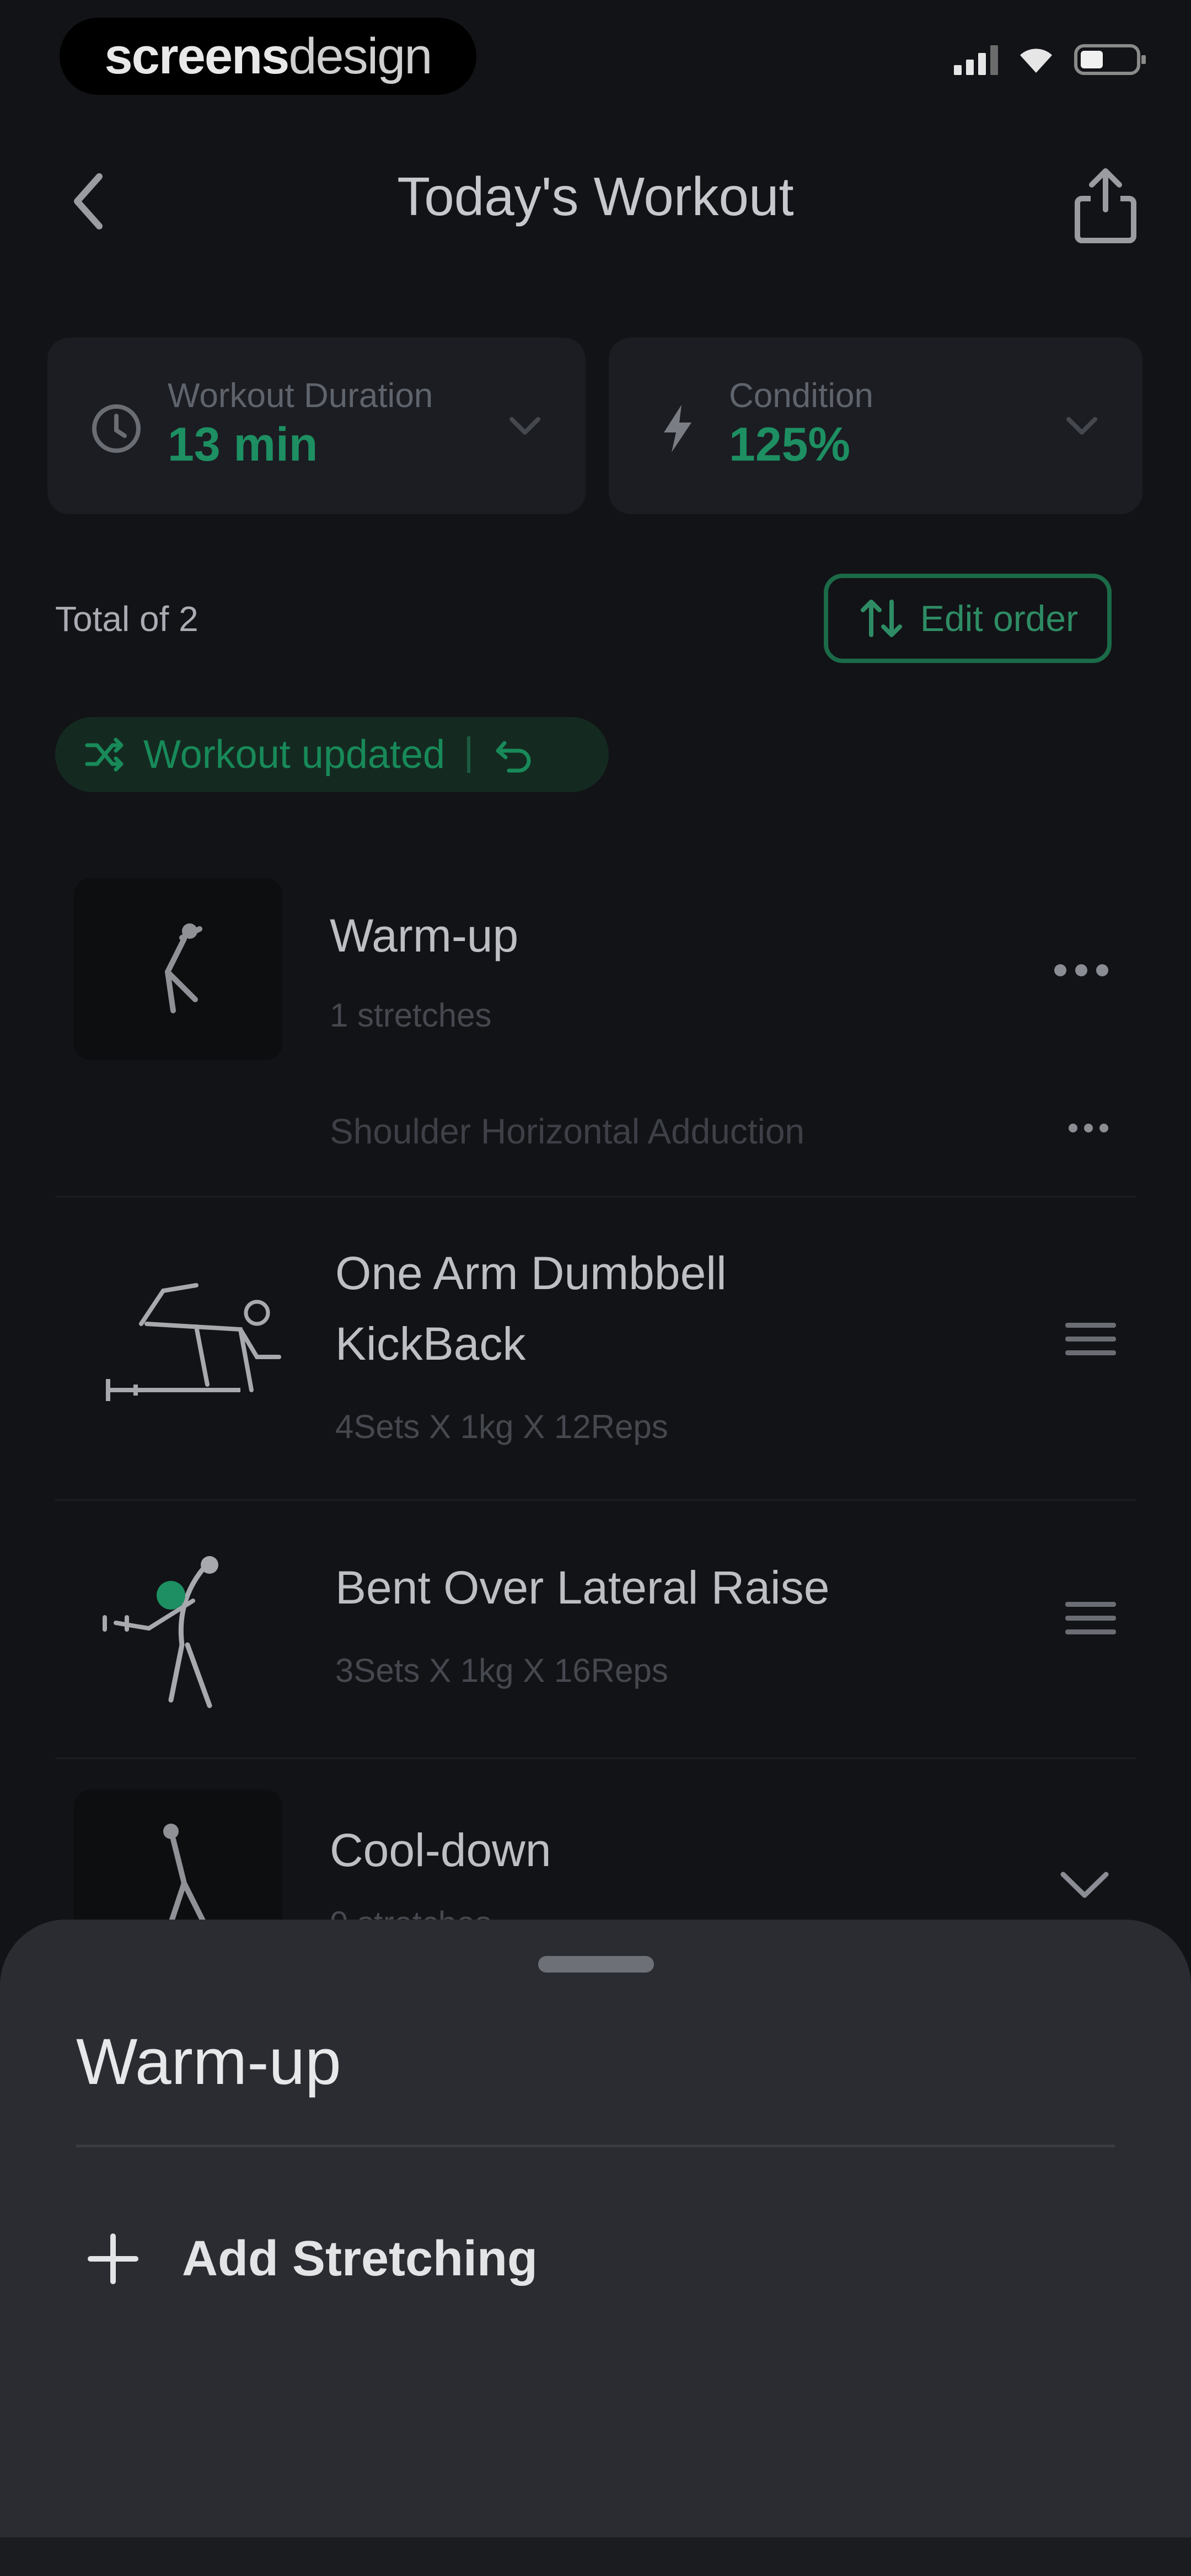 The image size is (1191, 2576). I want to click on warmup-subtitle: 1 stretches, so click(411, 1015).